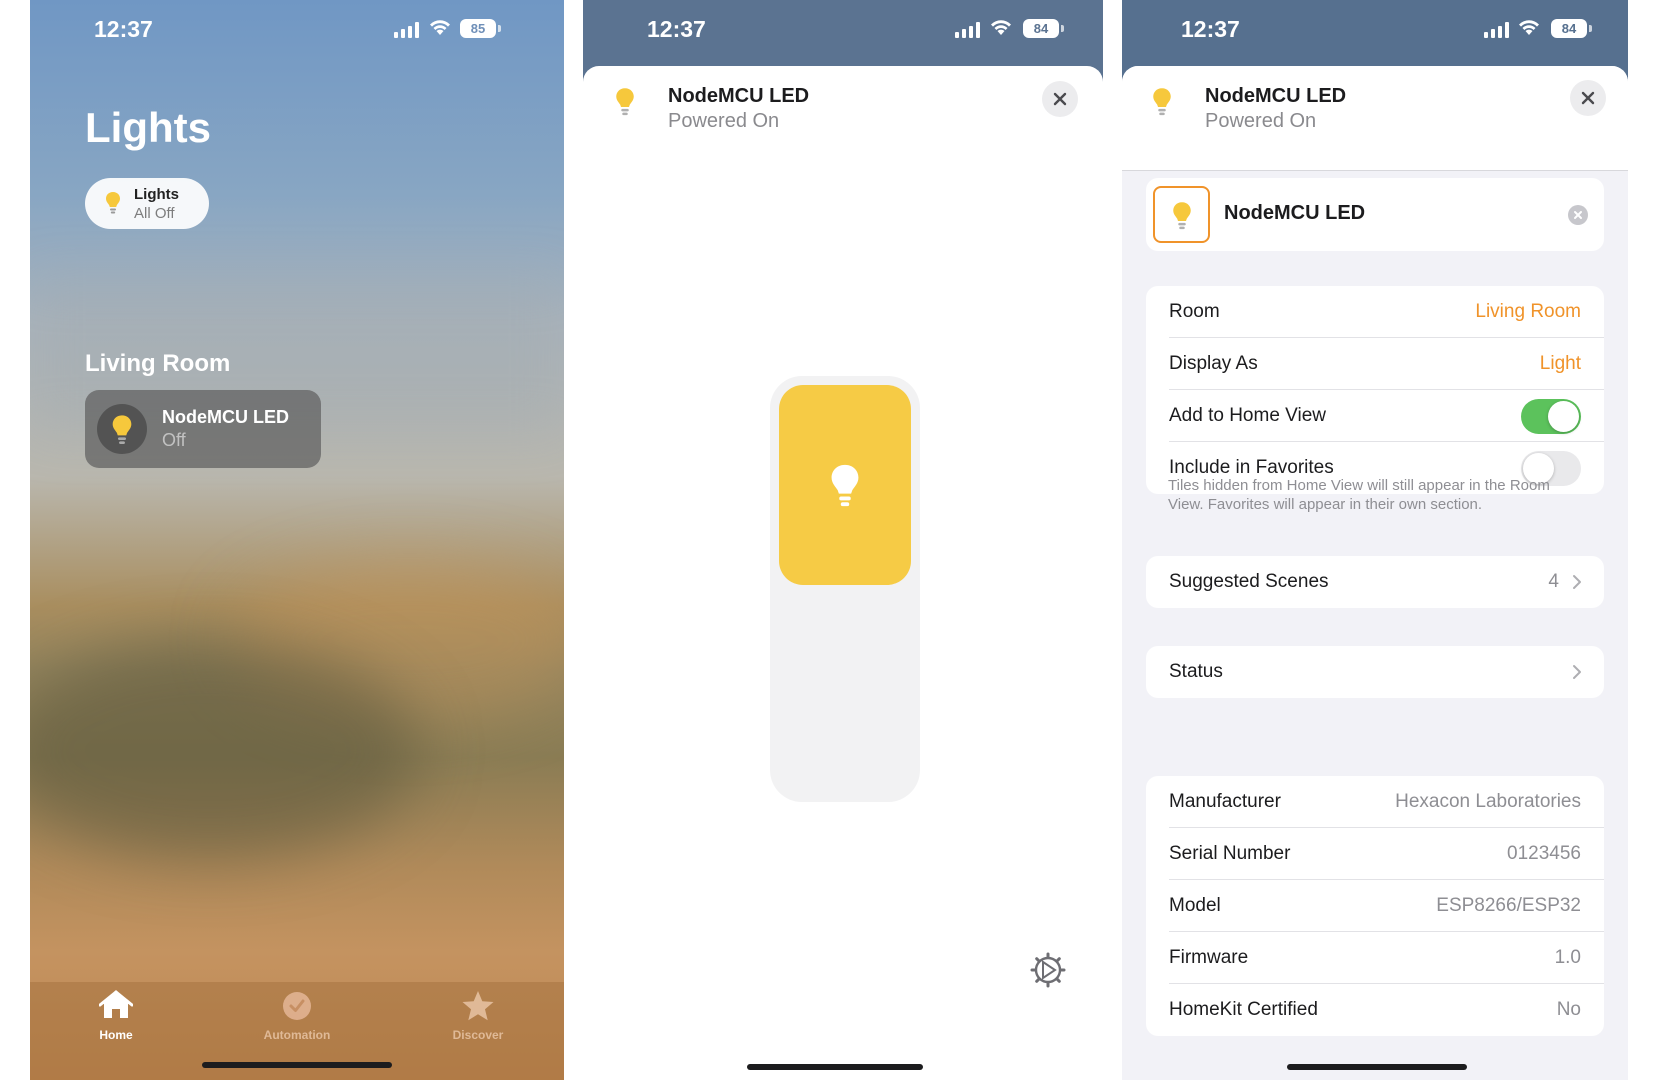 The width and height of the screenshot is (1662, 1080). Describe the element at coordinates (1386, 416) in the screenshot. I see `add-to-home-view-row: Add to Home View` at that location.